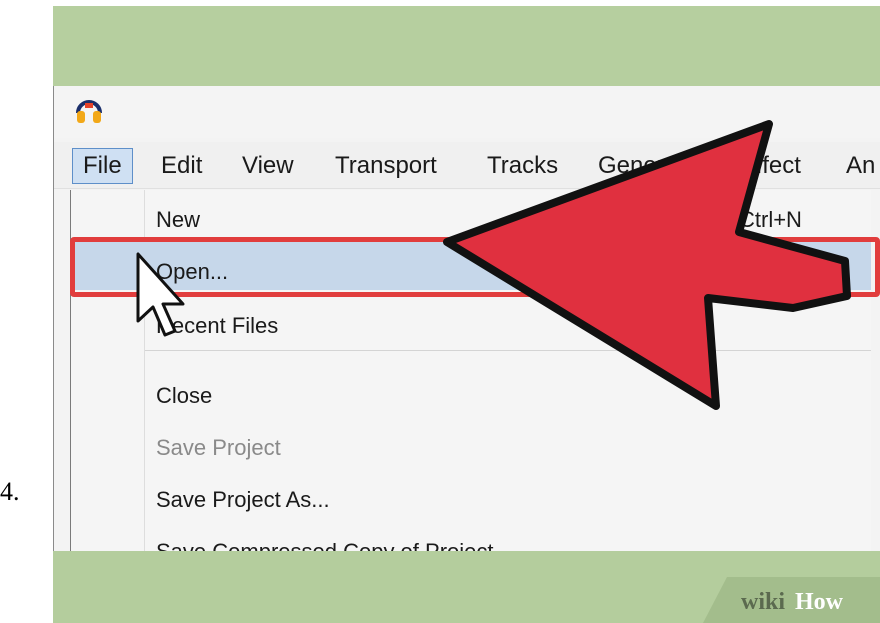  I want to click on step-number: 4., so click(10, 491).